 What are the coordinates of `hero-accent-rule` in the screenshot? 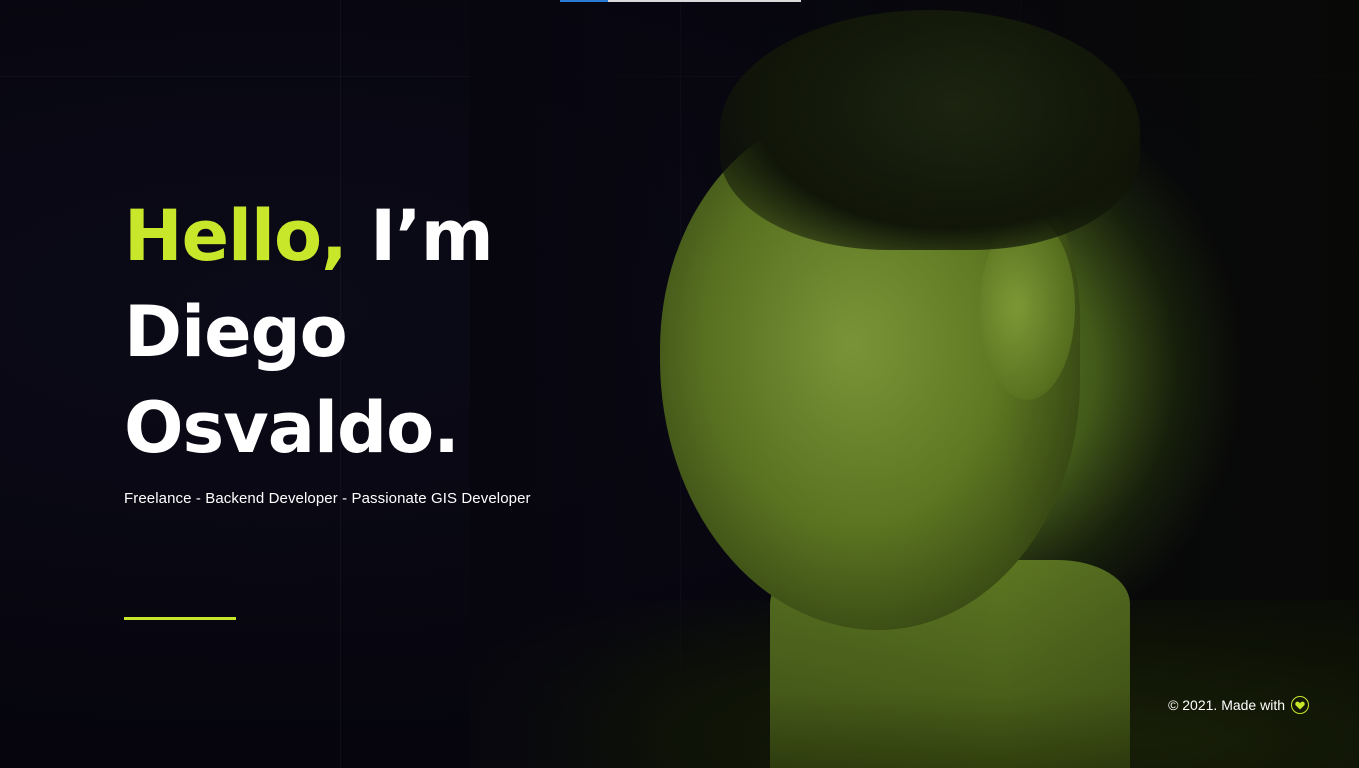 It's located at (180, 618).